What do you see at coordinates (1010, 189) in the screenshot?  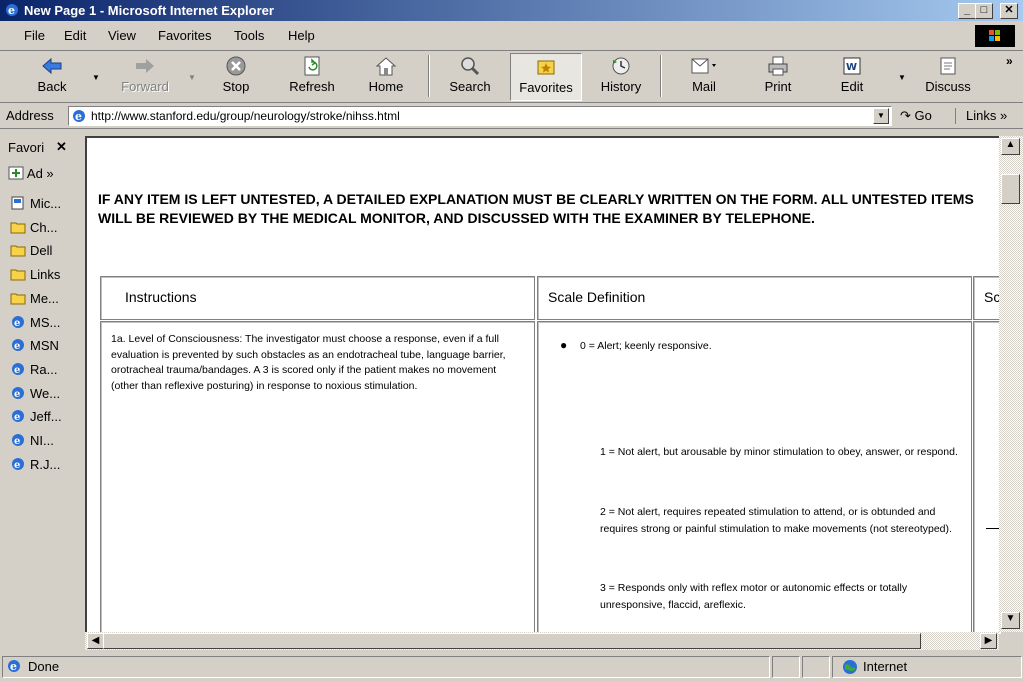 I see `vertical-scroll-thumb` at bounding box center [1010, 189].